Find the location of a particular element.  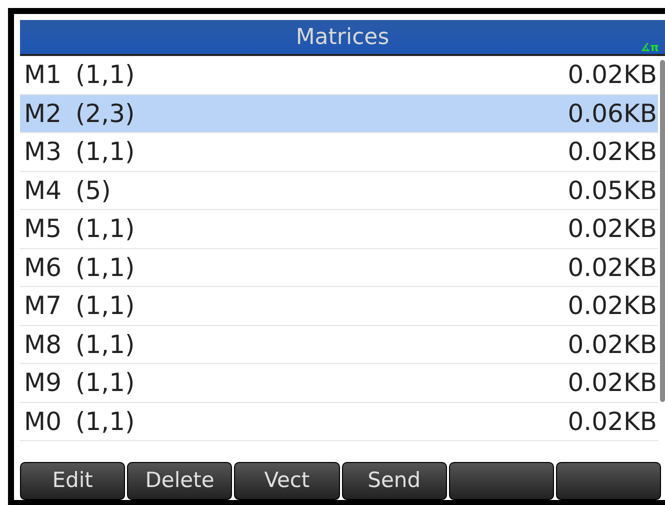

matrix-name: M7 is located at coordinates (43, 306).